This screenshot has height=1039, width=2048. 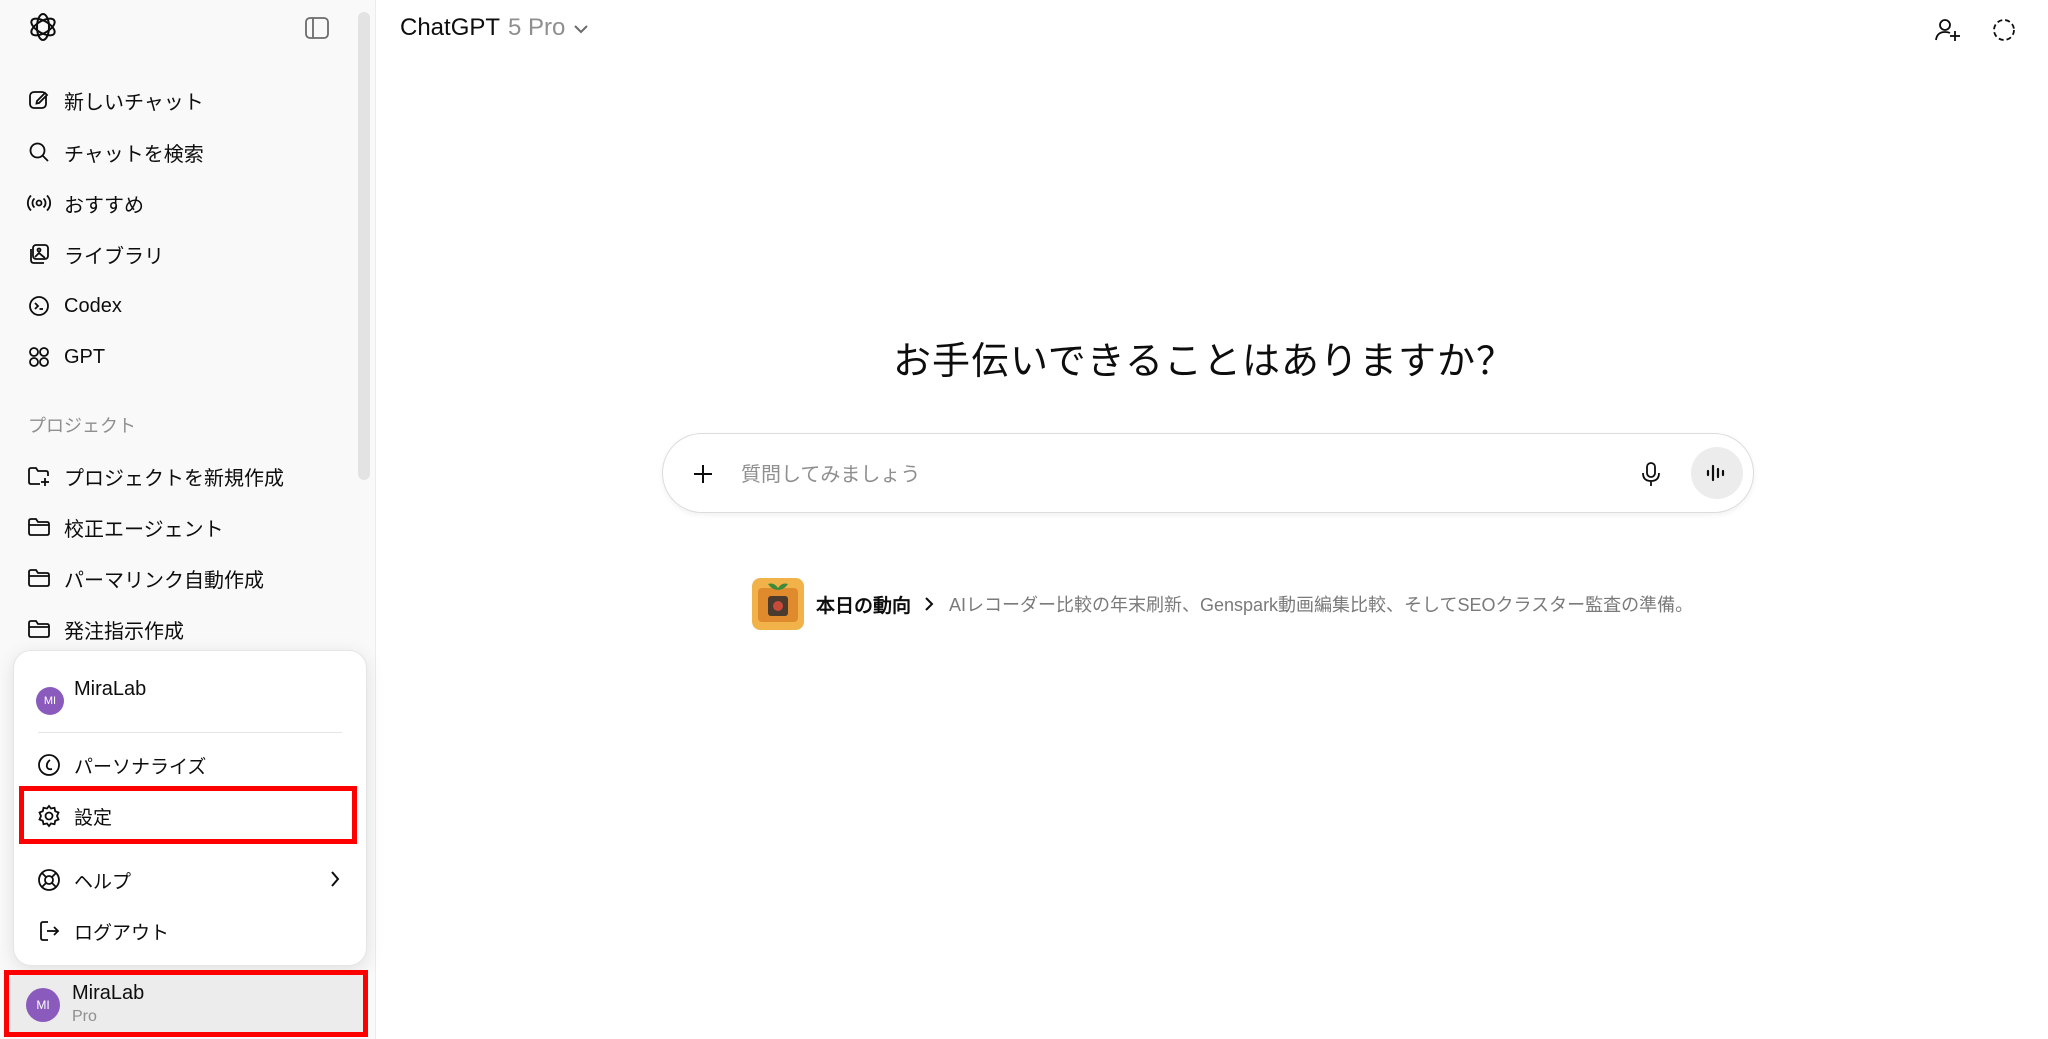 I want to click on new-chat-icon, so click(x=39, y=100).